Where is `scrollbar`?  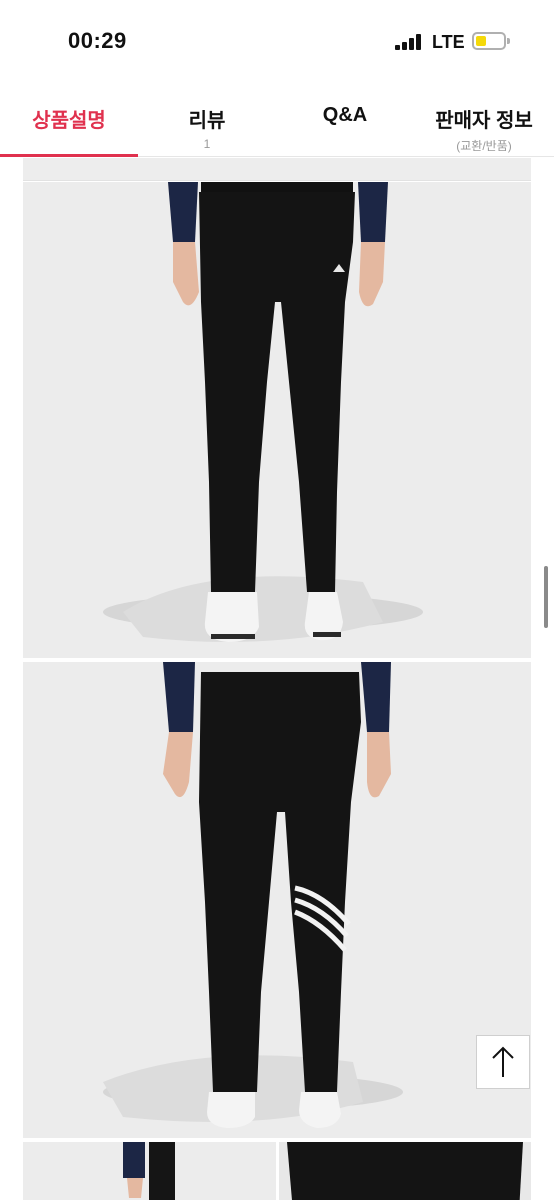
scrollbar is located at coordinates (546, 597).